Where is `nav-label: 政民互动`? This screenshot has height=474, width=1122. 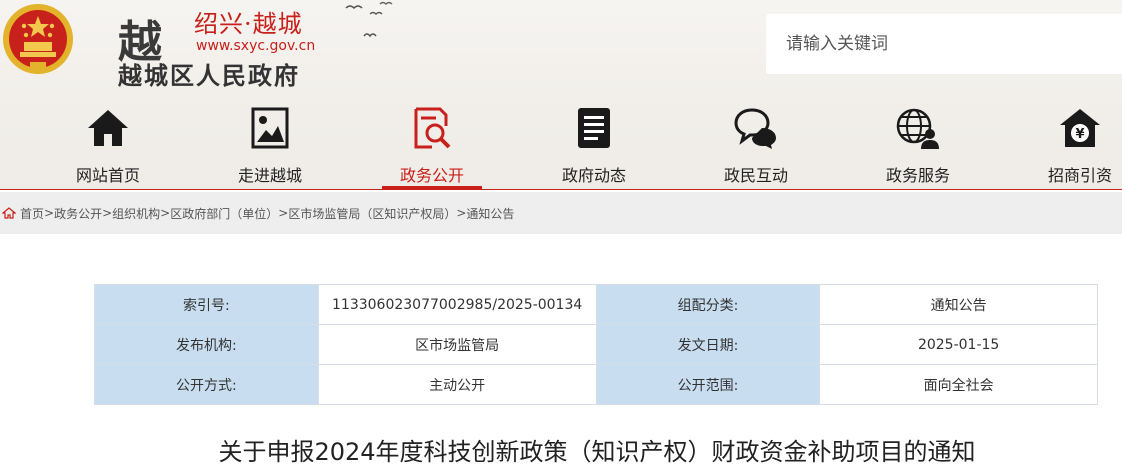
nav-label: 政民互动 is located at coordinates (755, 175).